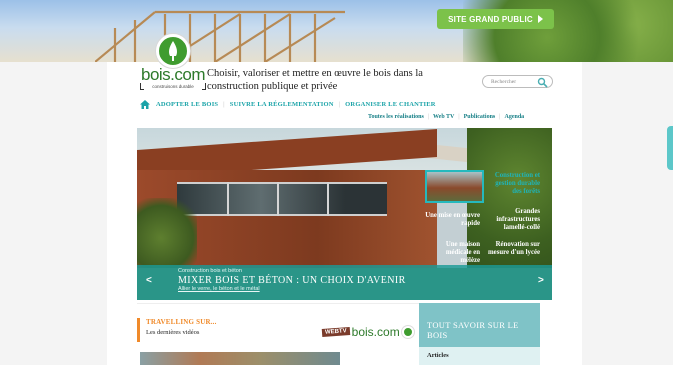 The image size is (673, 365). Describe the element at coordinates (278, 303) in the screenshot. I see `section-divider` at that location.